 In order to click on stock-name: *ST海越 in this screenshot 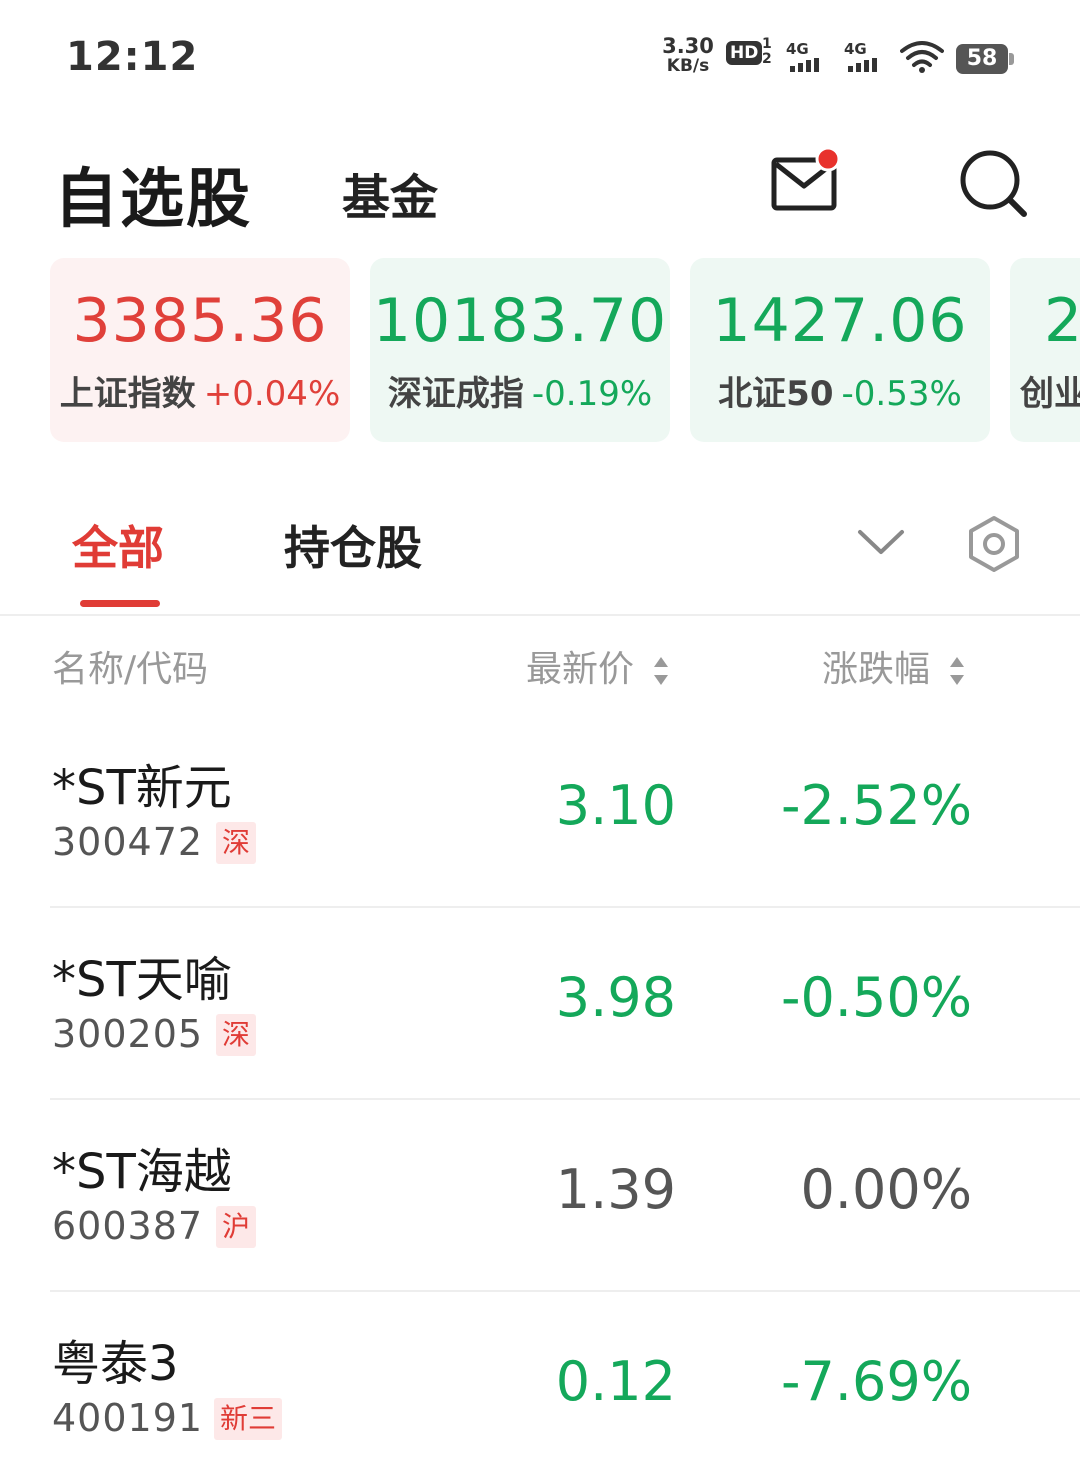, I will do `click(142, 1172)`.